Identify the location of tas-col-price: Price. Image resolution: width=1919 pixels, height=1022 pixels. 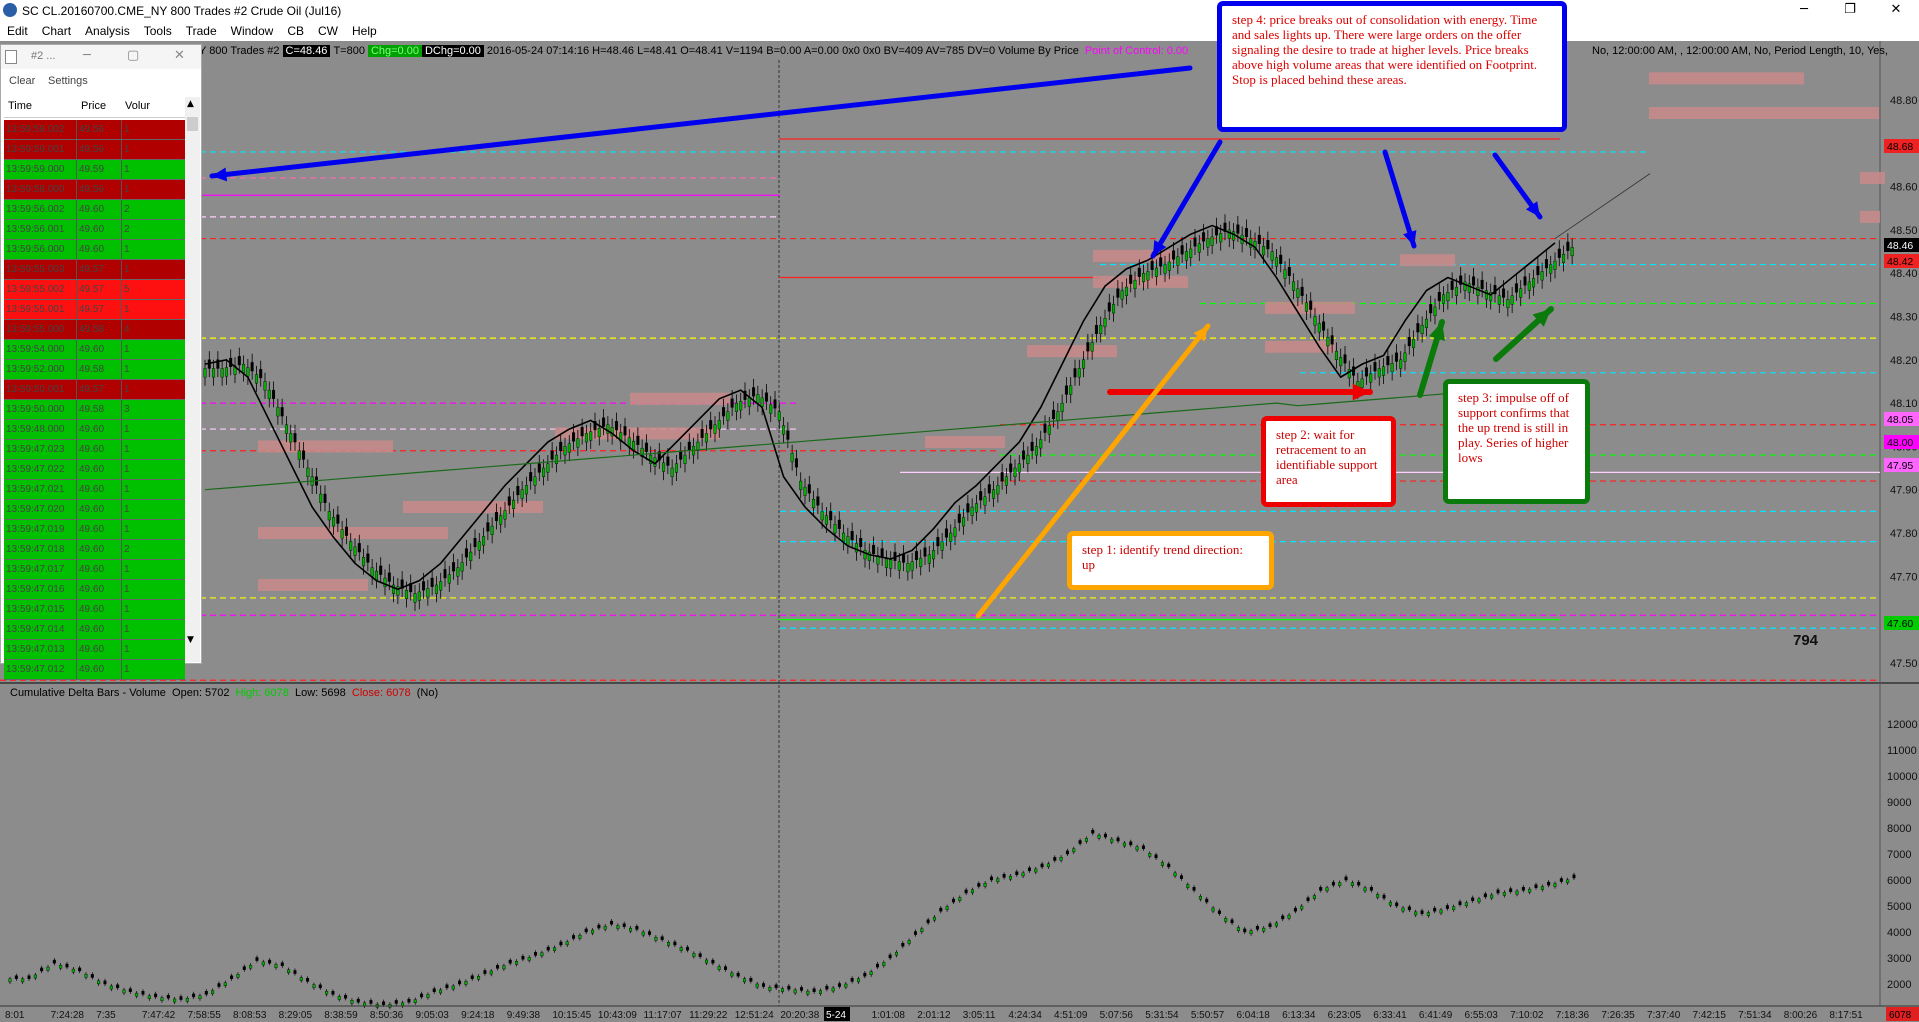
(93, 106).